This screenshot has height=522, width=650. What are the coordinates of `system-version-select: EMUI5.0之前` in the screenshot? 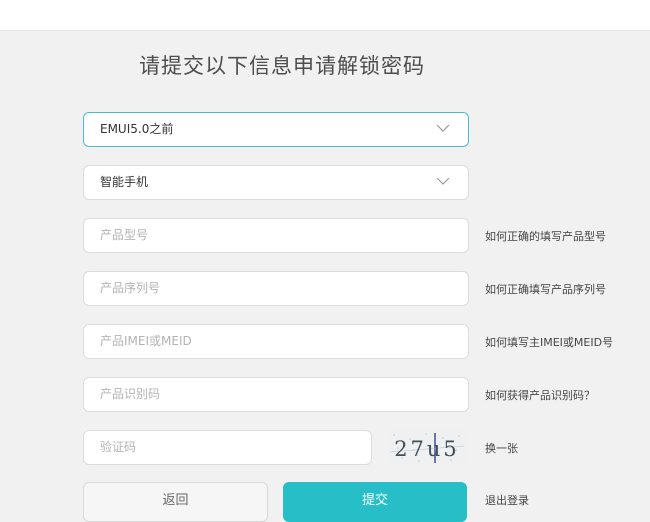 It's located at (276, 129).